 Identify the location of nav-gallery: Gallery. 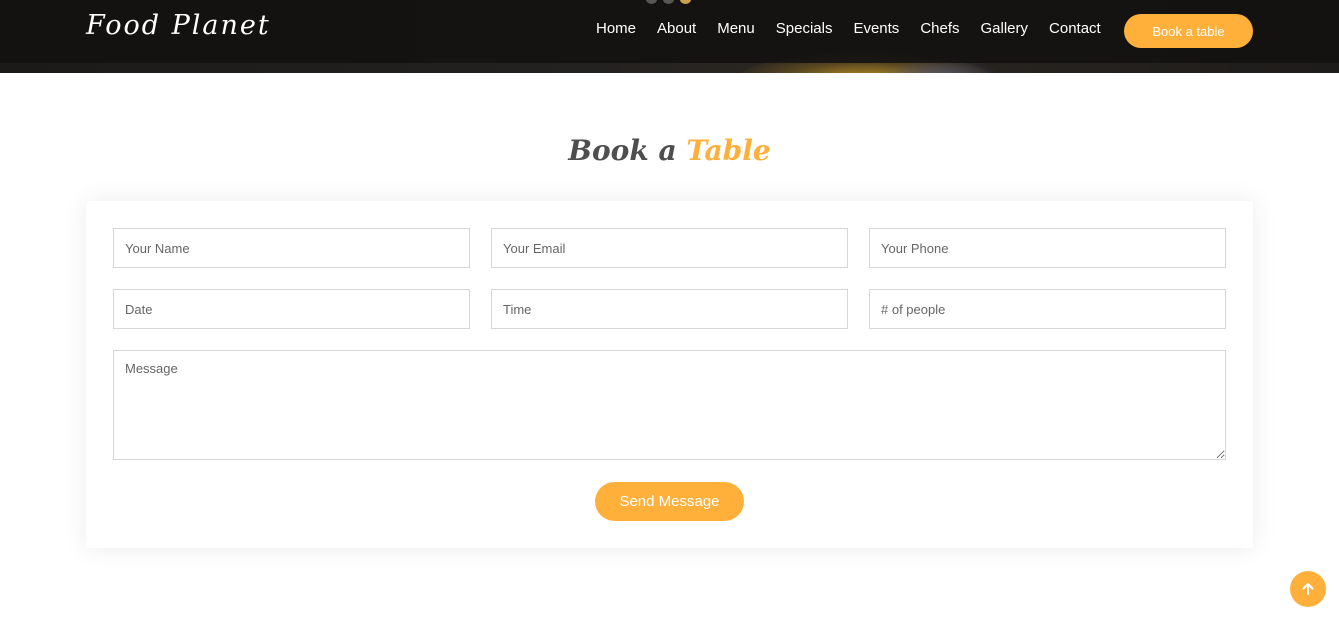
(1005, 28).